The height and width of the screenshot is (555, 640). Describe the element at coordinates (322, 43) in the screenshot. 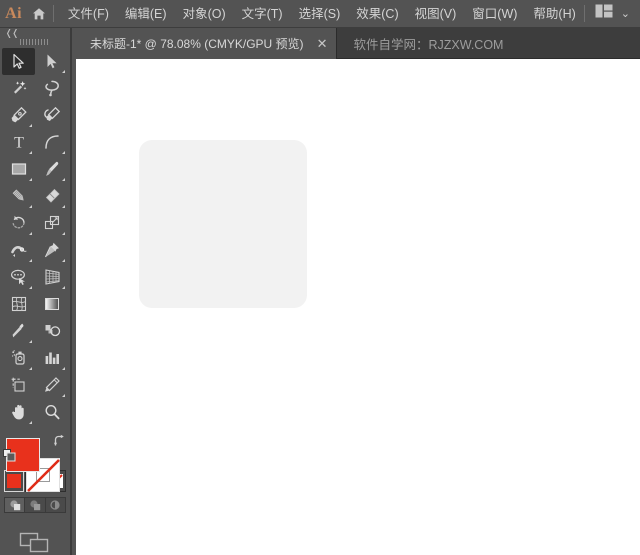

I see `close-icon: ✕` at that location.